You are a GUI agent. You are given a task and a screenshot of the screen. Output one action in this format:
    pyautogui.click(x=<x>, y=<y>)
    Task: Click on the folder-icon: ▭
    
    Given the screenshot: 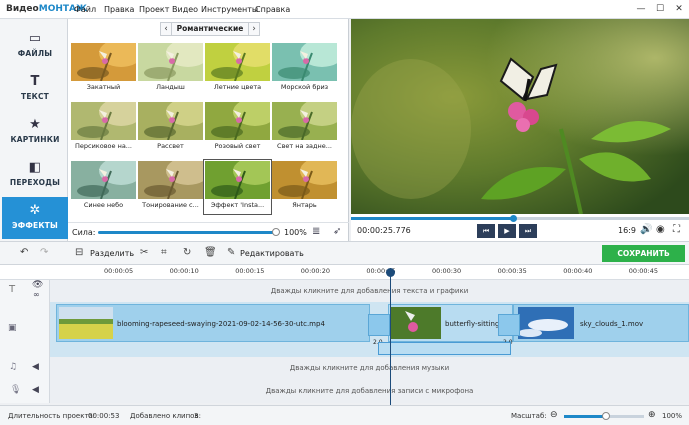 What is the action you would take?
    pyautogui.click(x=35, y=38)
    